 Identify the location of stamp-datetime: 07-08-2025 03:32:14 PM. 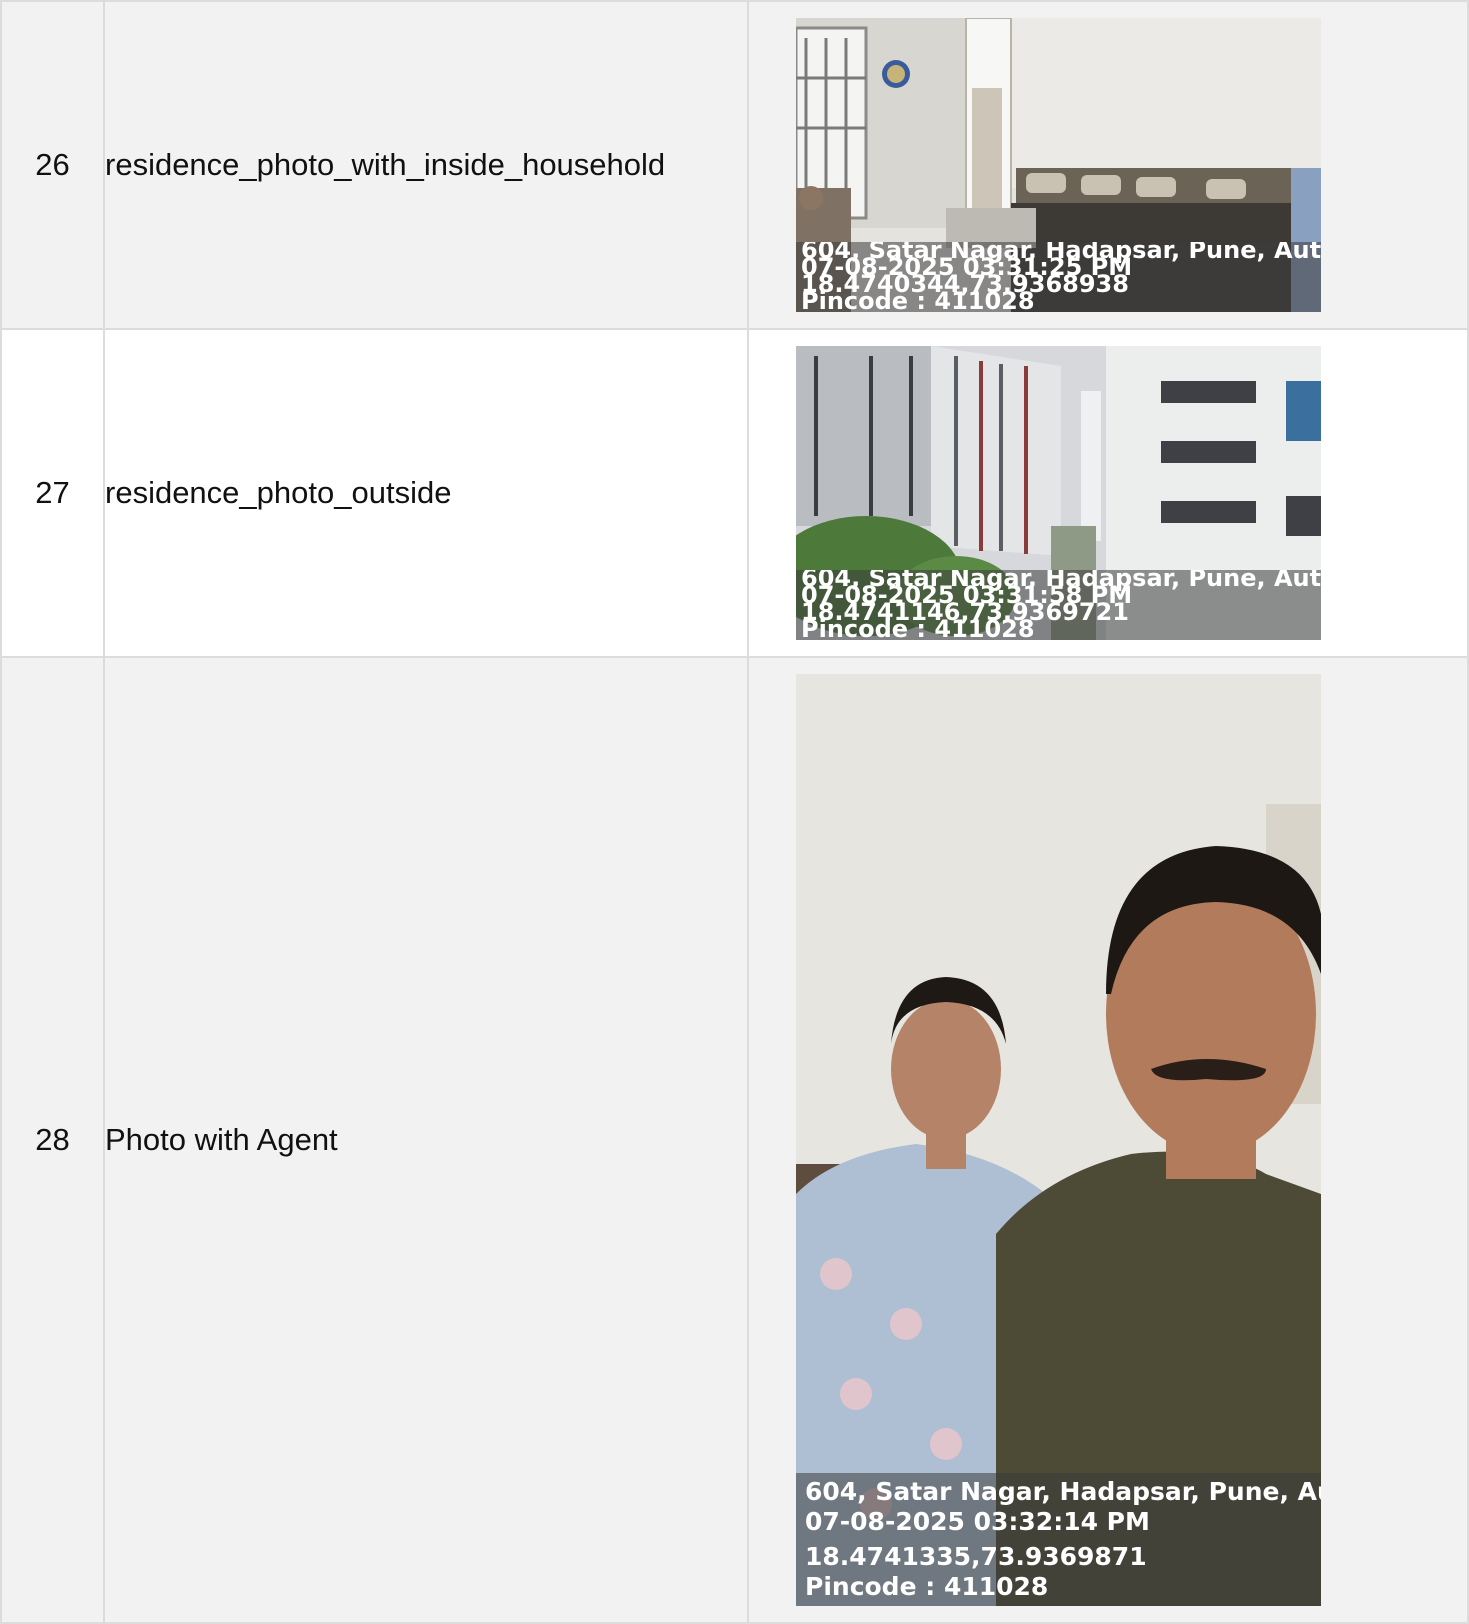
(977, 1521).